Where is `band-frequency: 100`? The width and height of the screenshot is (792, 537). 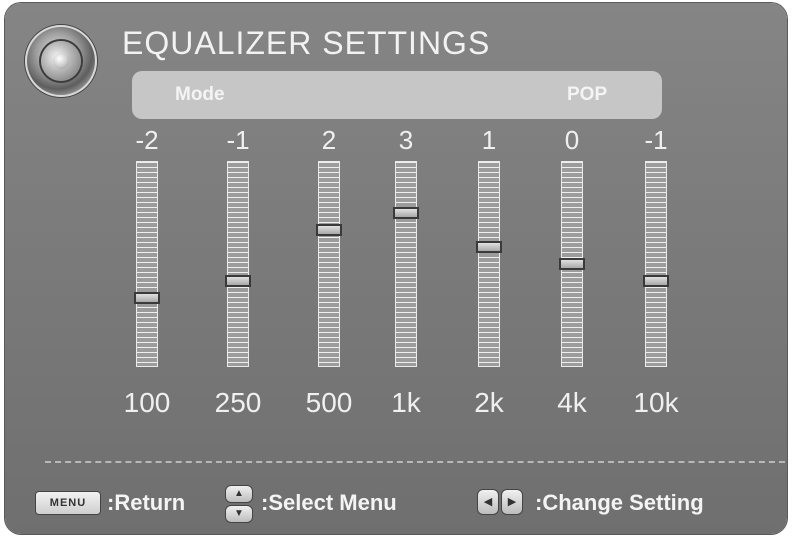 band-frequency: 100 is located at coordinates (147, 402).